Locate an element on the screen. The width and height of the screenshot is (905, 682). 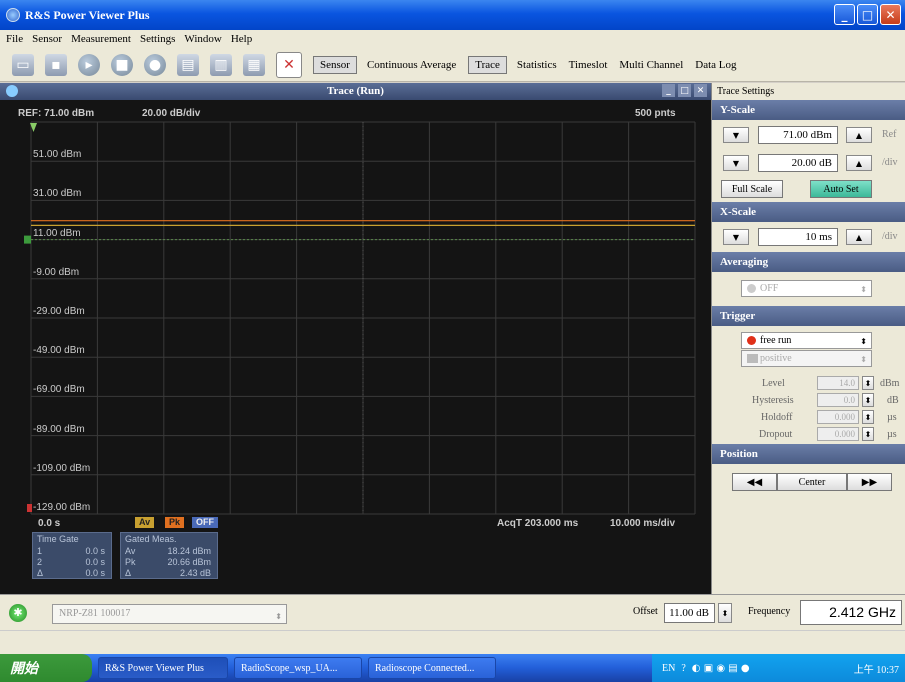
continuous-average-button: Continuous Average is located at coordinates (411, 65).